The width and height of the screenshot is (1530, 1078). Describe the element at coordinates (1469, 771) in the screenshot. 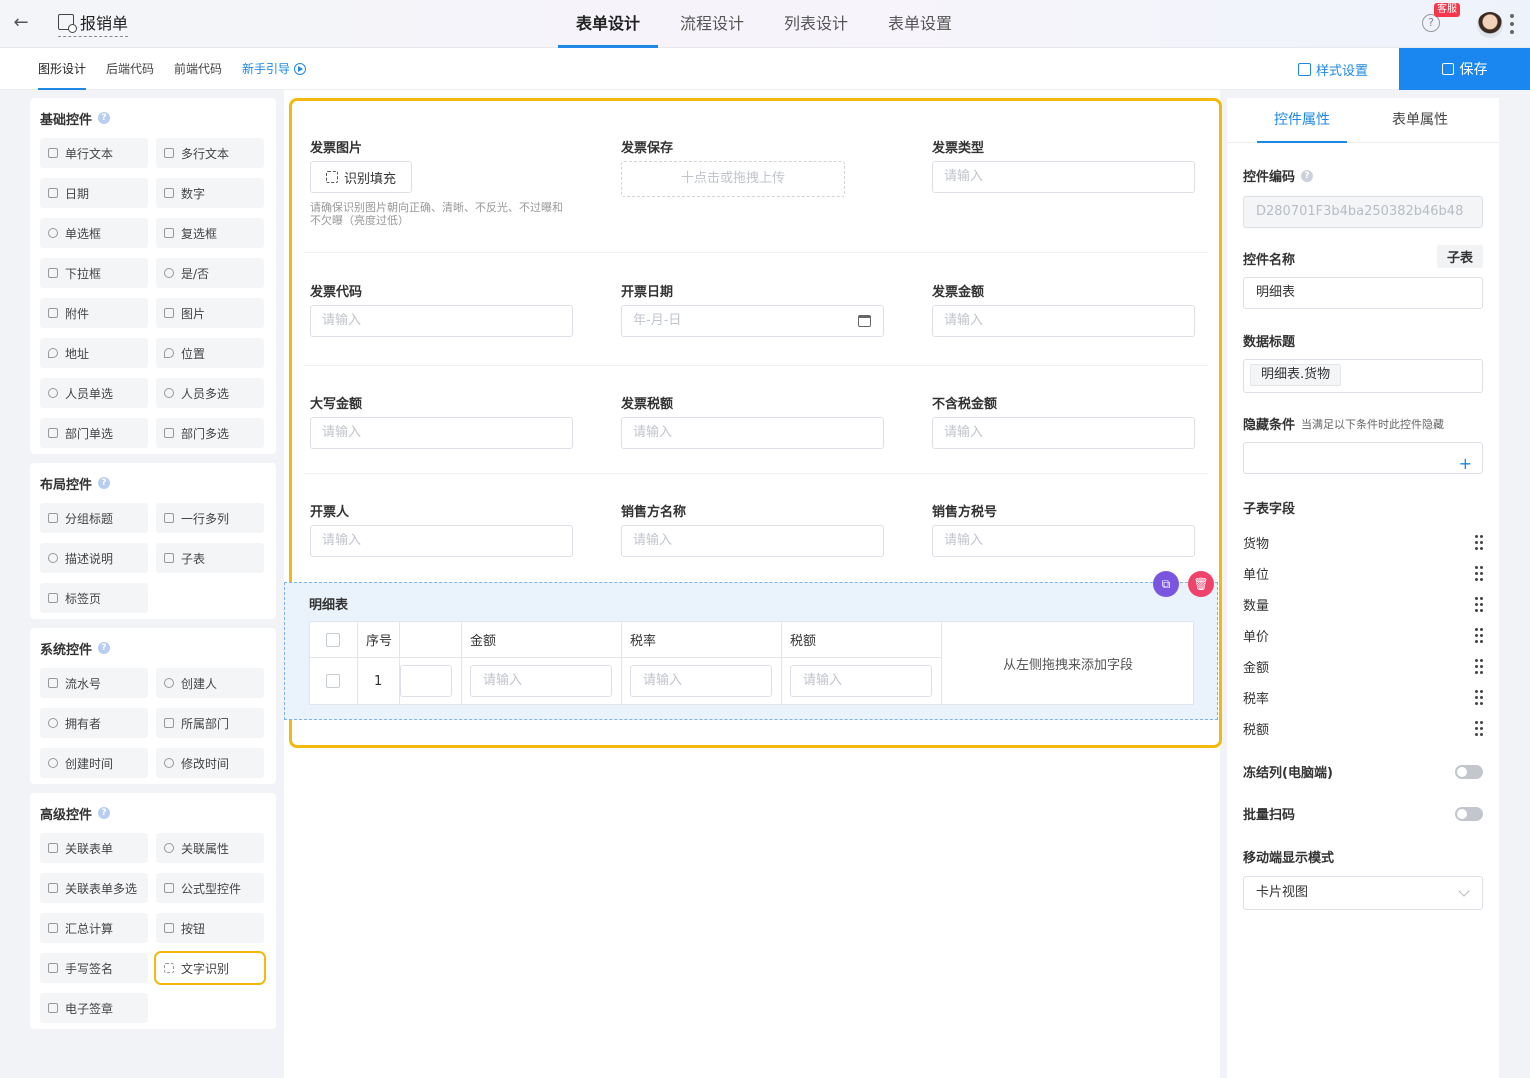

I see `freeze-column-toggle` at that location.